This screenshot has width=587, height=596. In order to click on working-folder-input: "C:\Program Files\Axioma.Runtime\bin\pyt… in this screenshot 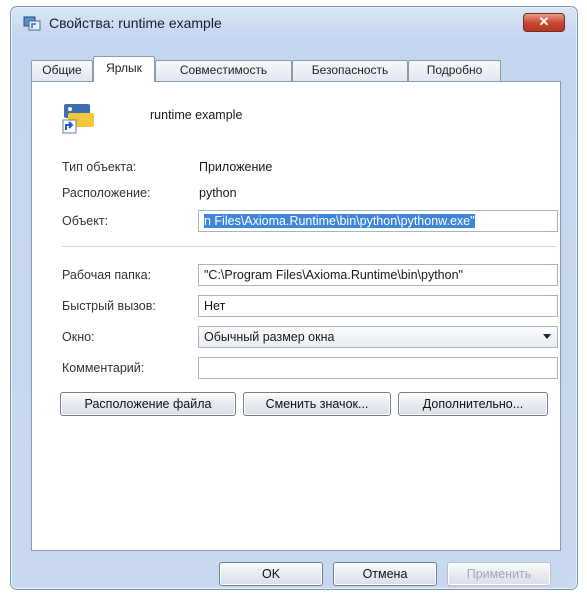, I will do `click(378, 275)`.